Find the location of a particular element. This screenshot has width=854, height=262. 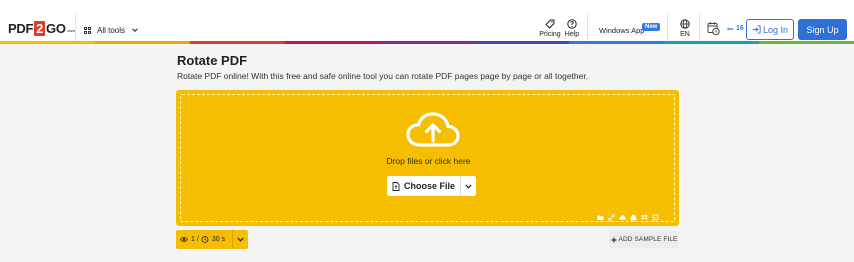

choose-file-button: Choose File is located at coordinates (424, 186).